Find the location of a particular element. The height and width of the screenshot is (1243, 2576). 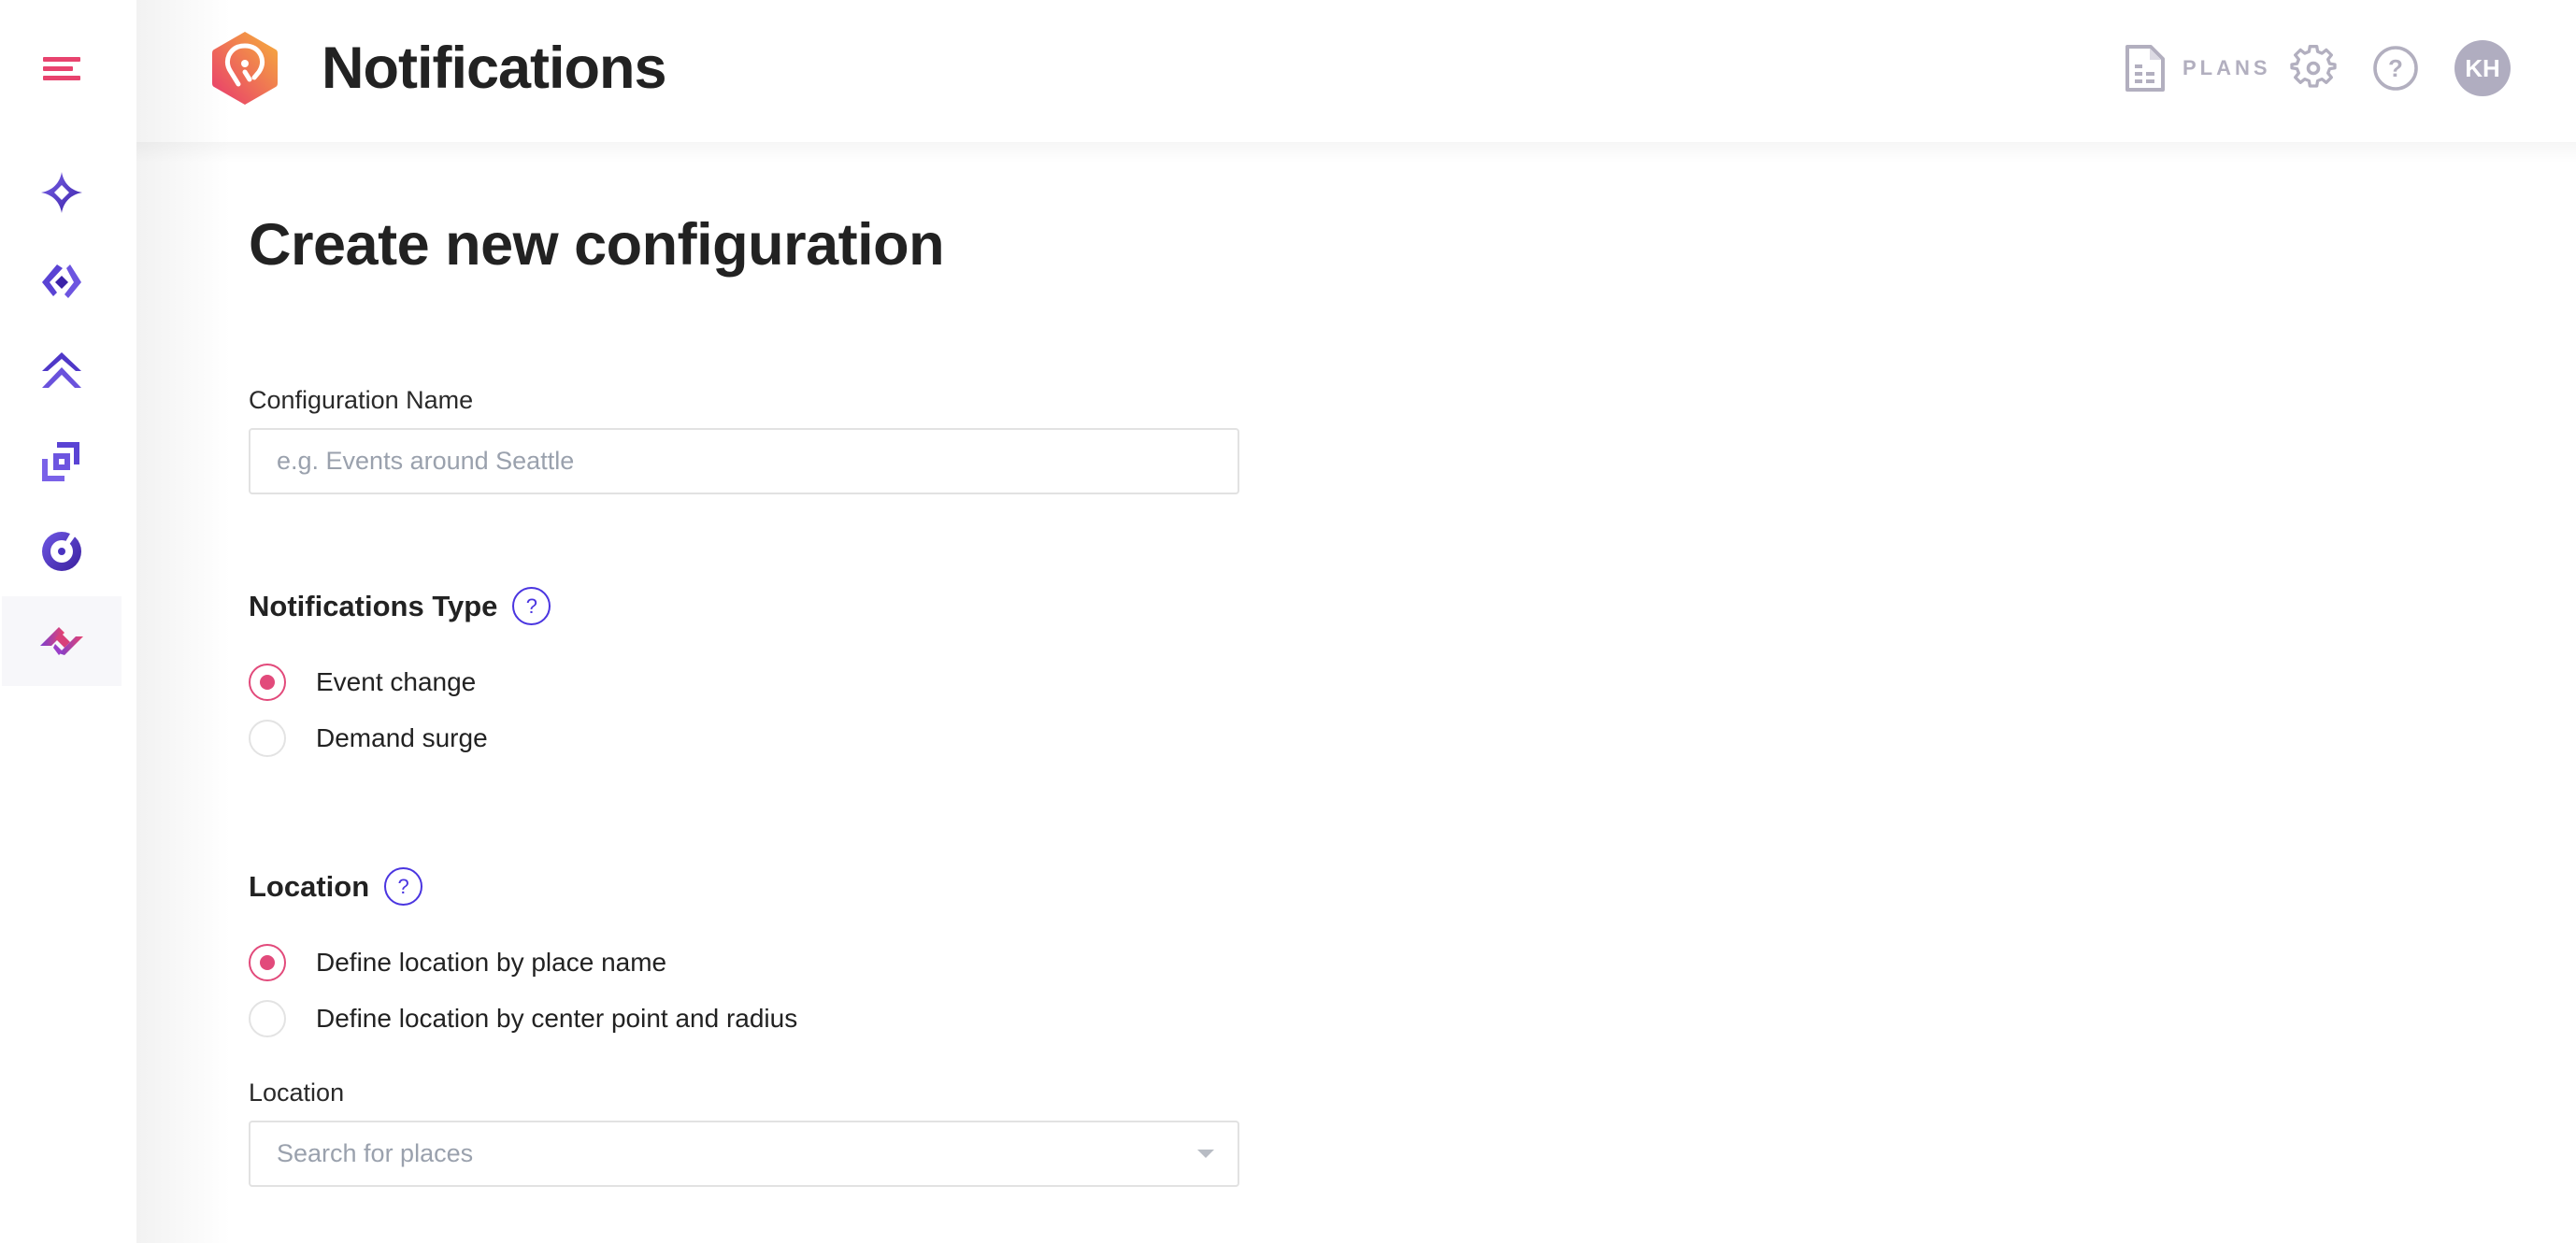

radio-event-change: Event change is located at coordinates (362, 682).